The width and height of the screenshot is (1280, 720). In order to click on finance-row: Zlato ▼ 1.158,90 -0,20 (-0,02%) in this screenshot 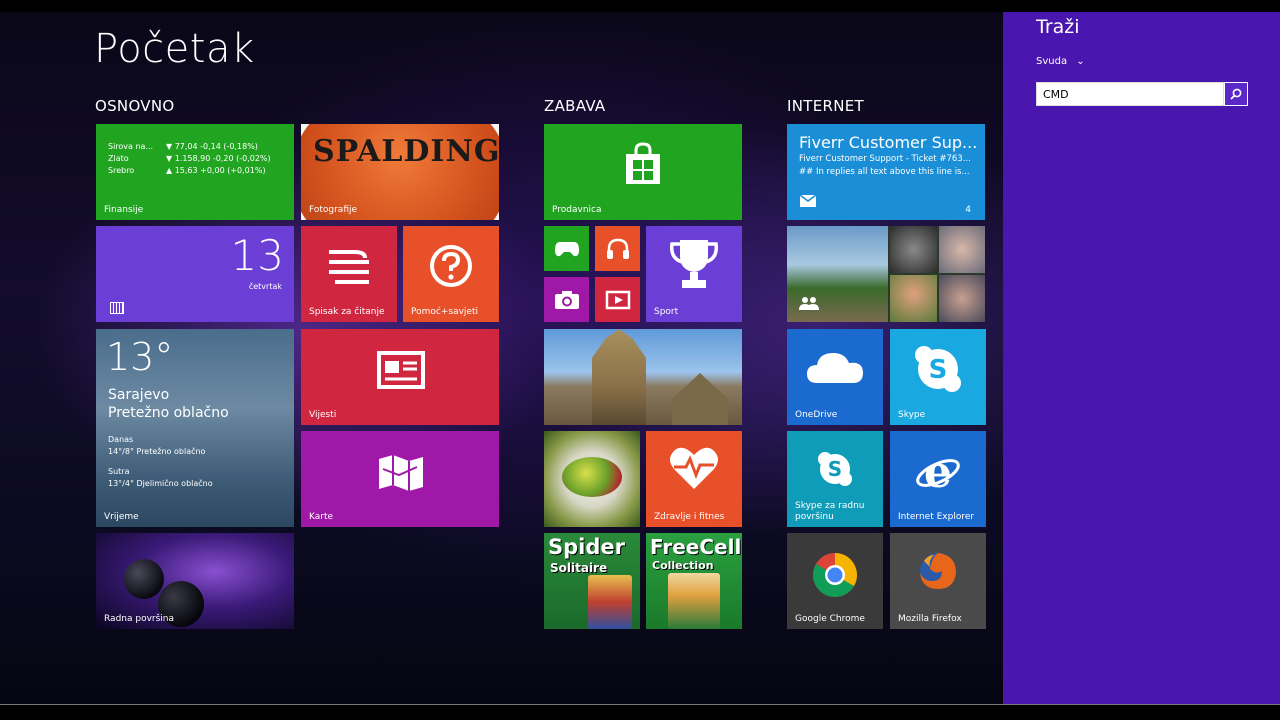, I will do `click(189, 158)`.